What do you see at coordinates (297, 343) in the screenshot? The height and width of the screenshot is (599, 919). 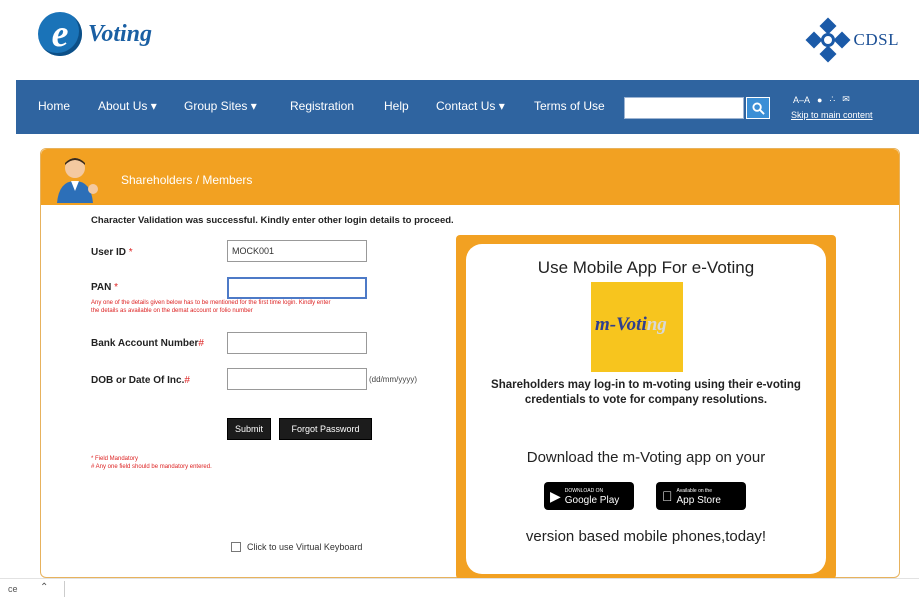 I see `bank-account-field` at bounding box center [297, 343].